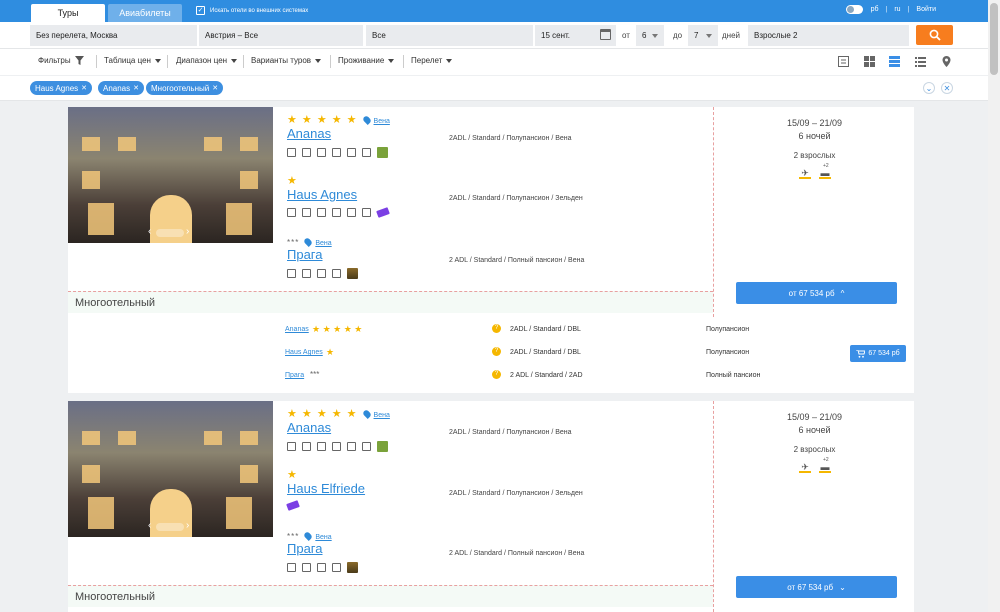 The image size is (1000, 612). I want to click on price-label: от 67 534 рб, so click(810, 587).